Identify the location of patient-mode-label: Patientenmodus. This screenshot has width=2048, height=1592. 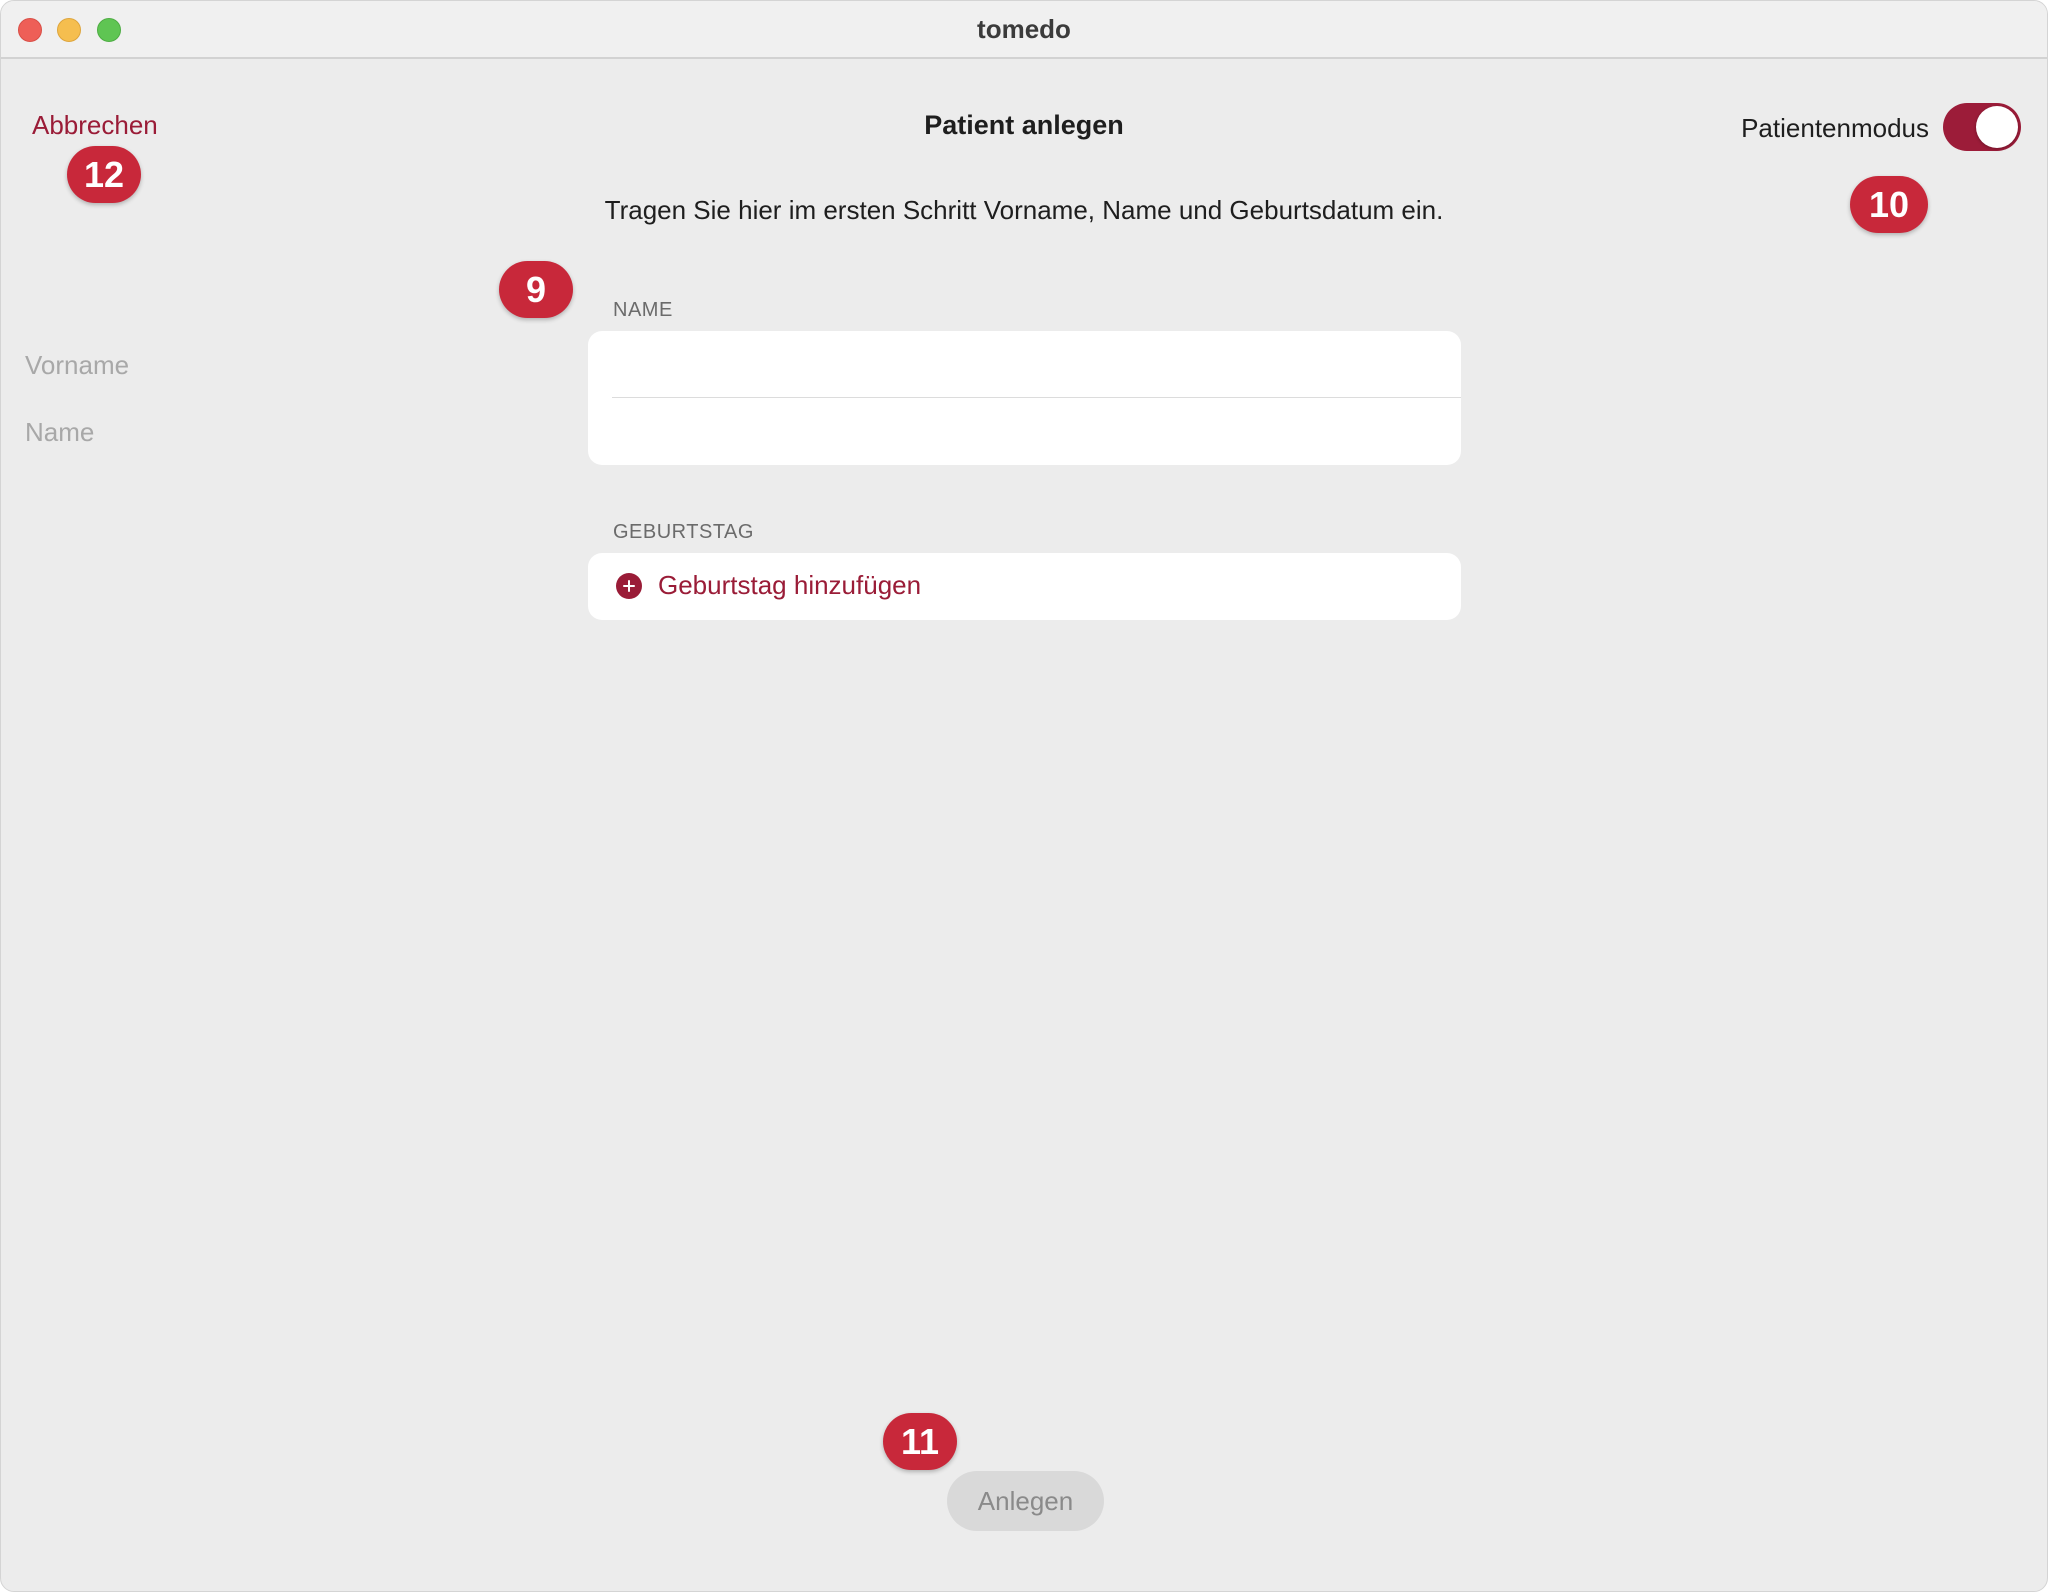
(1835, 128).